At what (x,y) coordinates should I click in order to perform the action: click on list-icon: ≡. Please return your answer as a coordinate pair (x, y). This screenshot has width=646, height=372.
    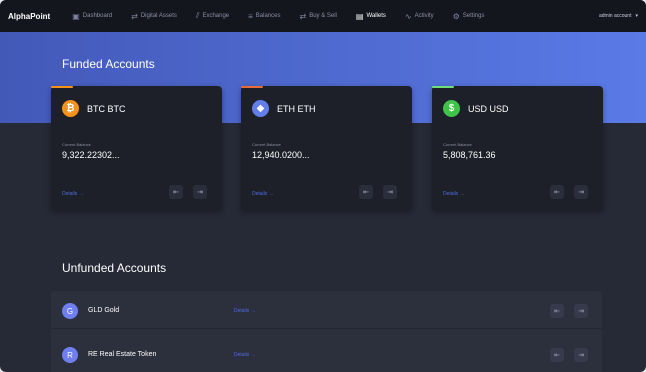
    Looking at the image, I should click on (250, 16).